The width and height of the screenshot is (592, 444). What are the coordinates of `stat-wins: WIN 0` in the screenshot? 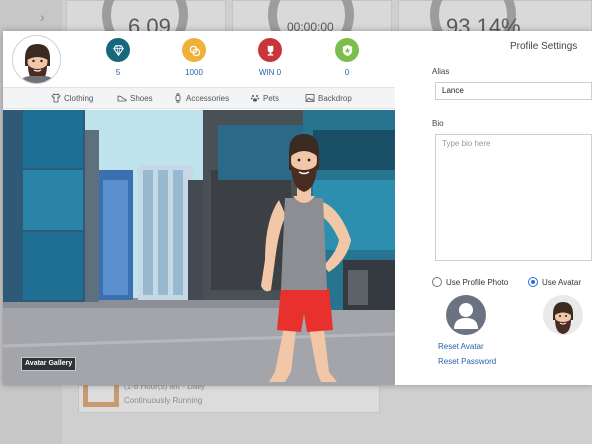 It's located at (270, 57).